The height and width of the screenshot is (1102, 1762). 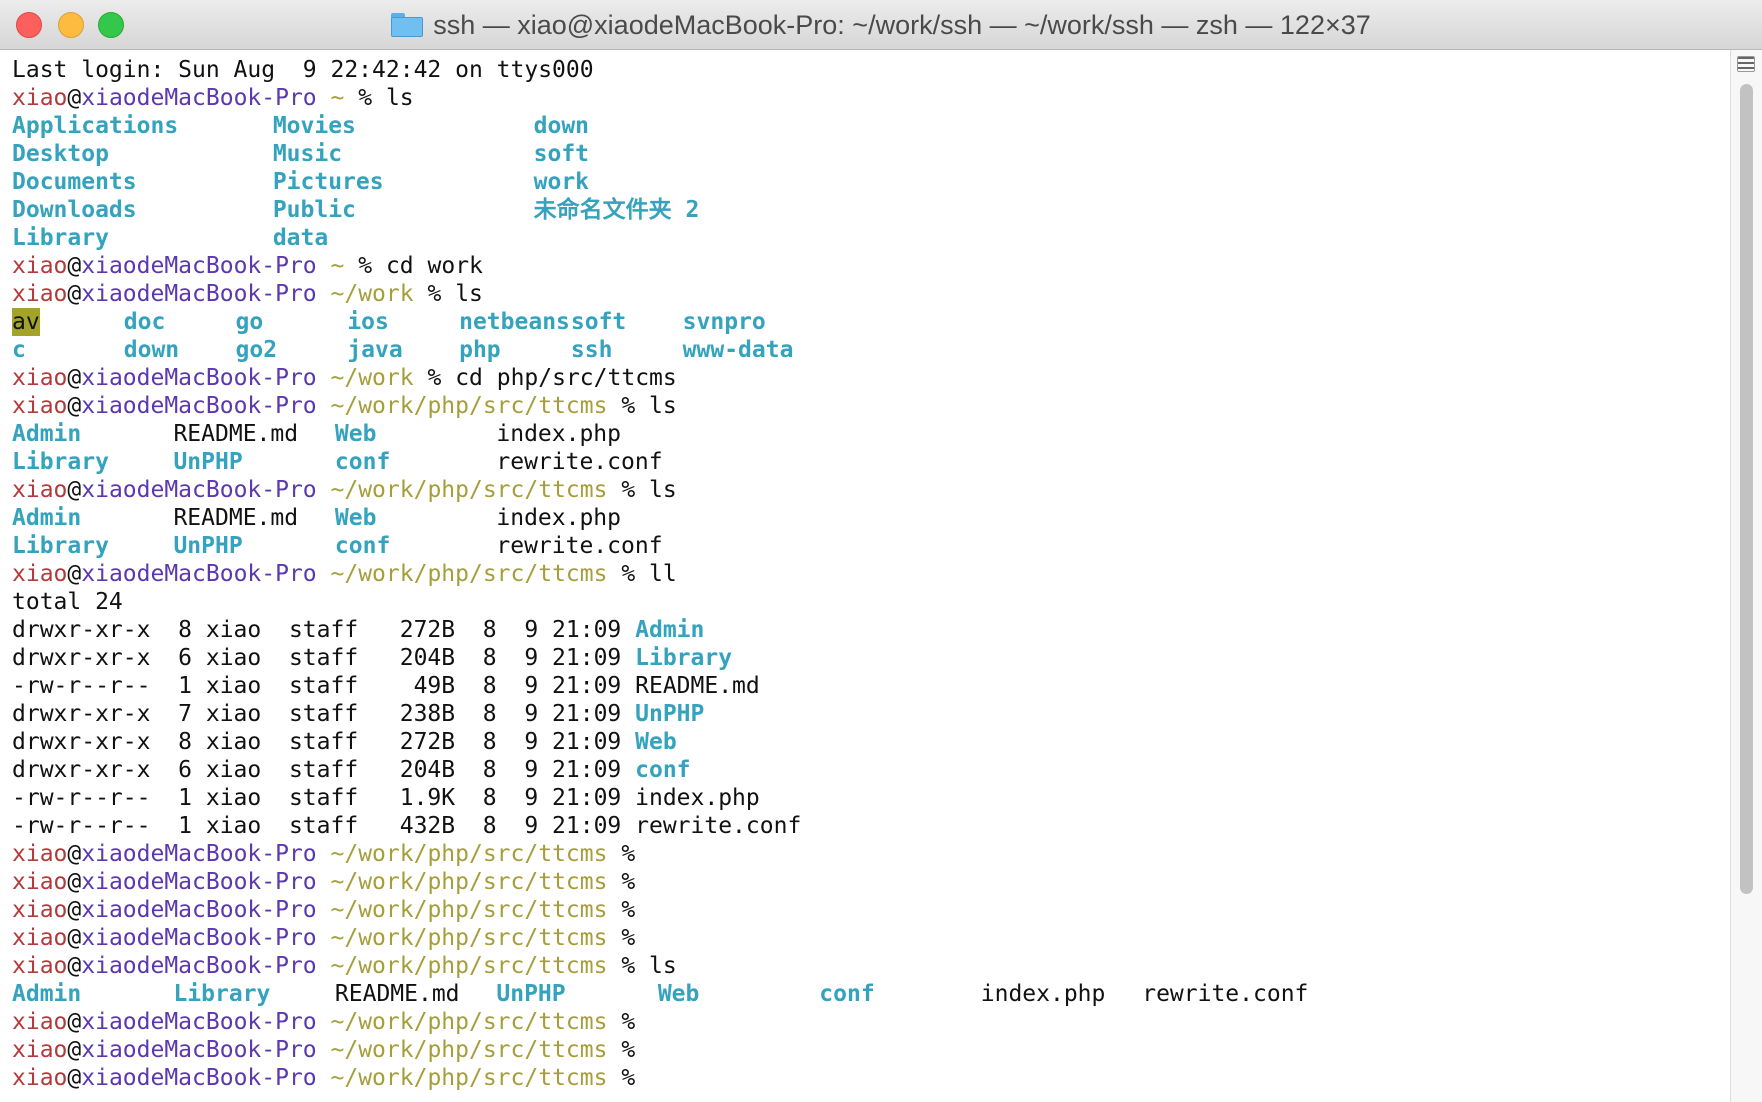 What do you see at coordinates (257, 350) in the screenshot?
I see `directory-entry: go2` at bounding box center [257, 350].